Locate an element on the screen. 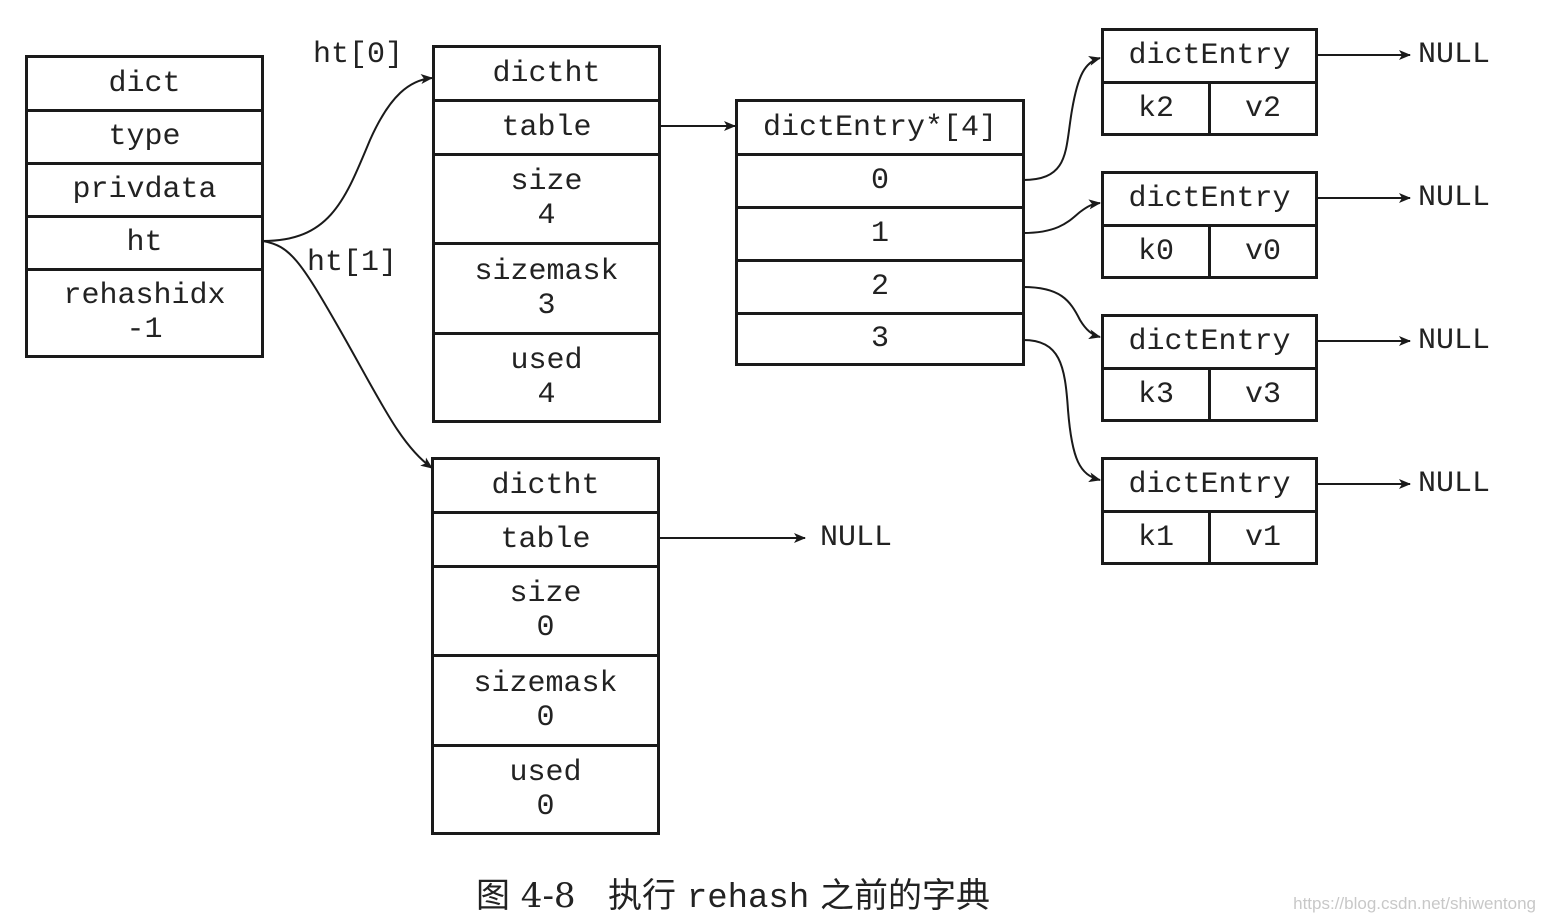 This screenshot has height=924, width=1546. arrow-bucket0 is located at coordinates (1061, 118).